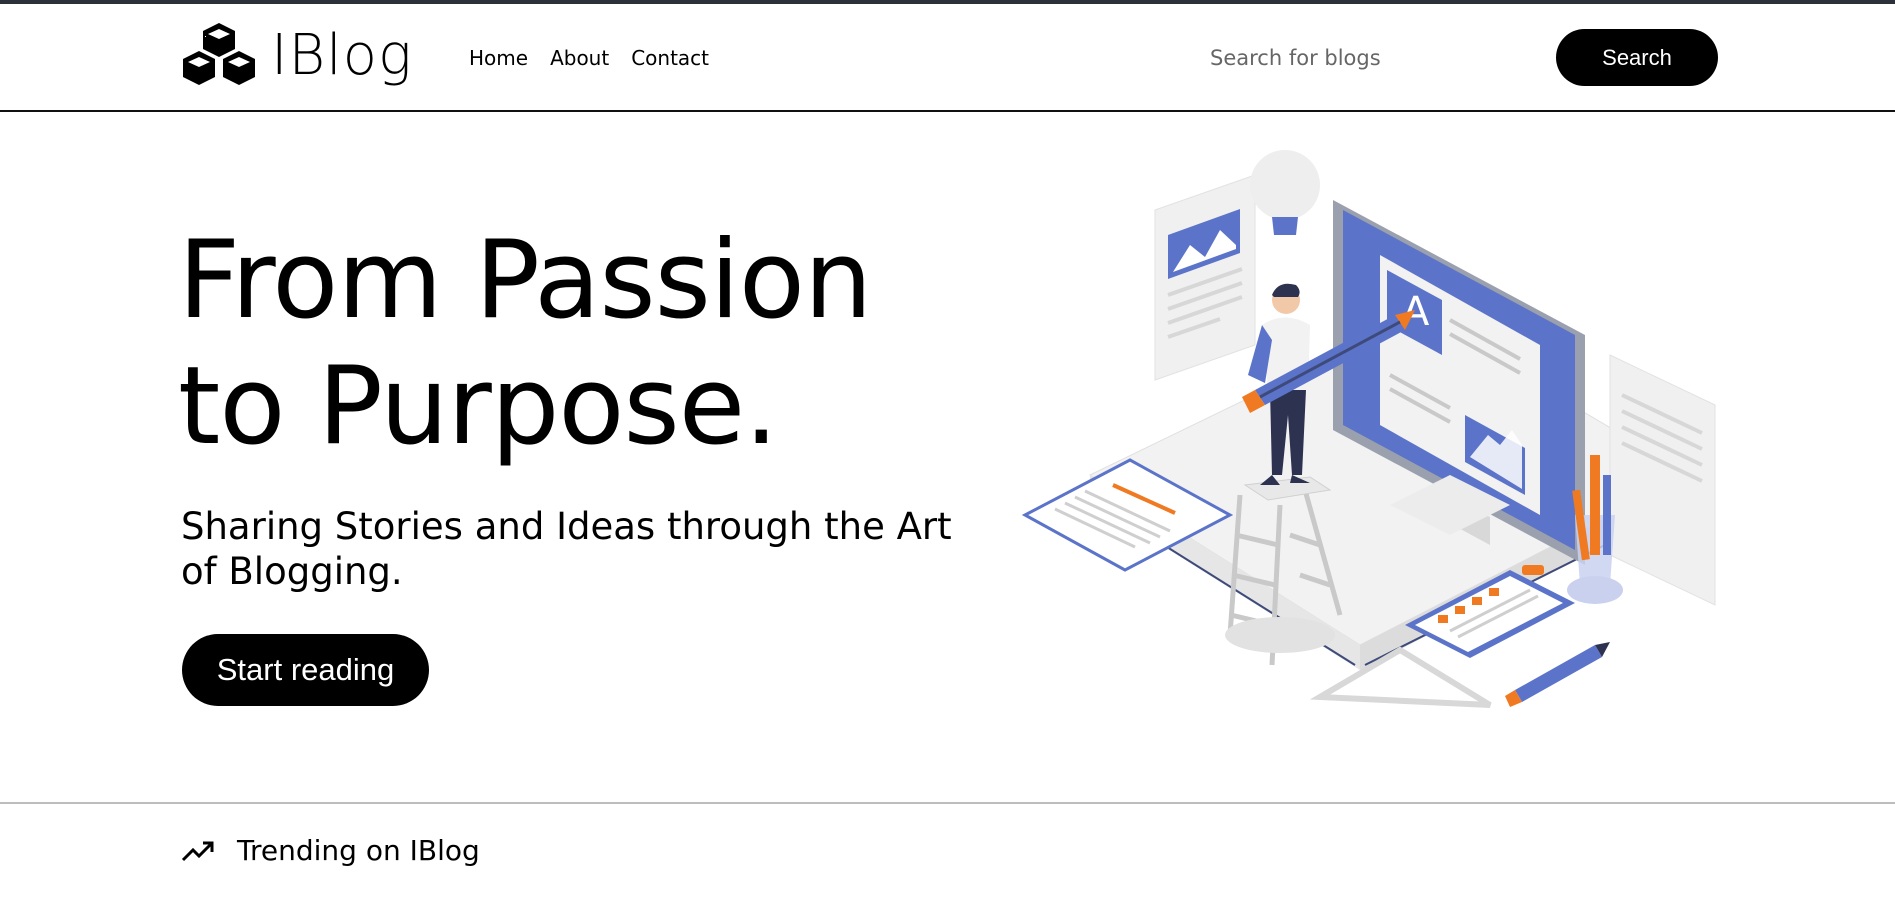 Image resolution: width=1895 pixels, height=899 pixels. I want to click on cubes-icon, so click(219, 54).